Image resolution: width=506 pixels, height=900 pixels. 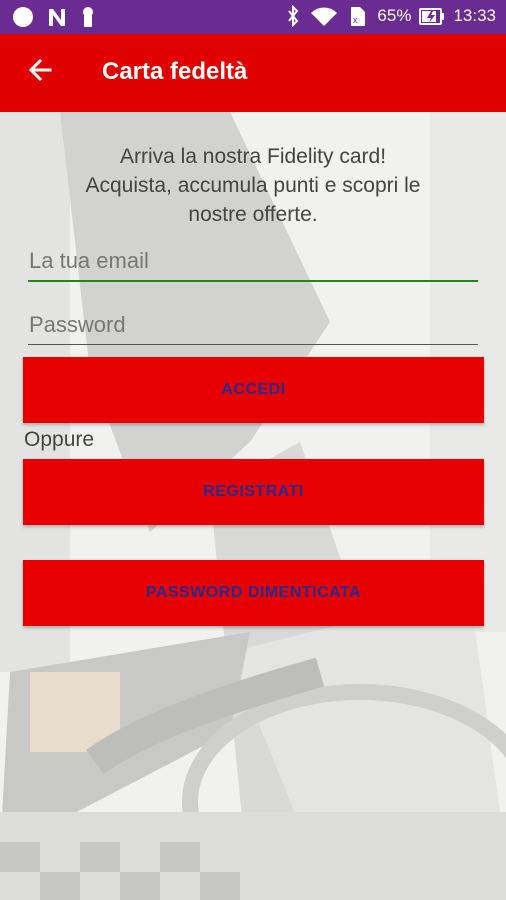 I want to click on battery-percentage: 65%, so click(x=394, y=15).